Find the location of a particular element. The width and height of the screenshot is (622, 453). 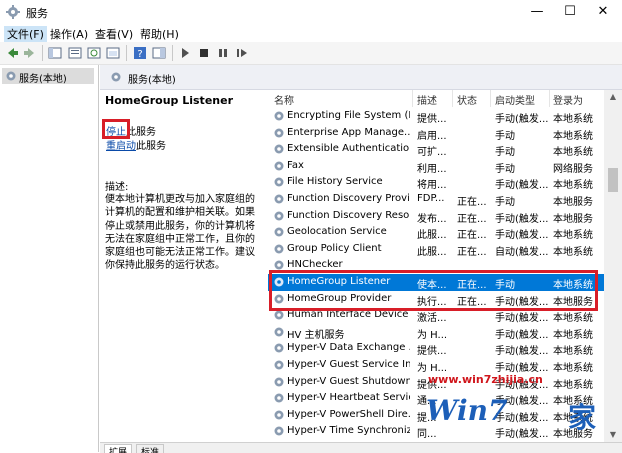

column-header-startup-type: 启动类型 is located at coordinates (515, 99).